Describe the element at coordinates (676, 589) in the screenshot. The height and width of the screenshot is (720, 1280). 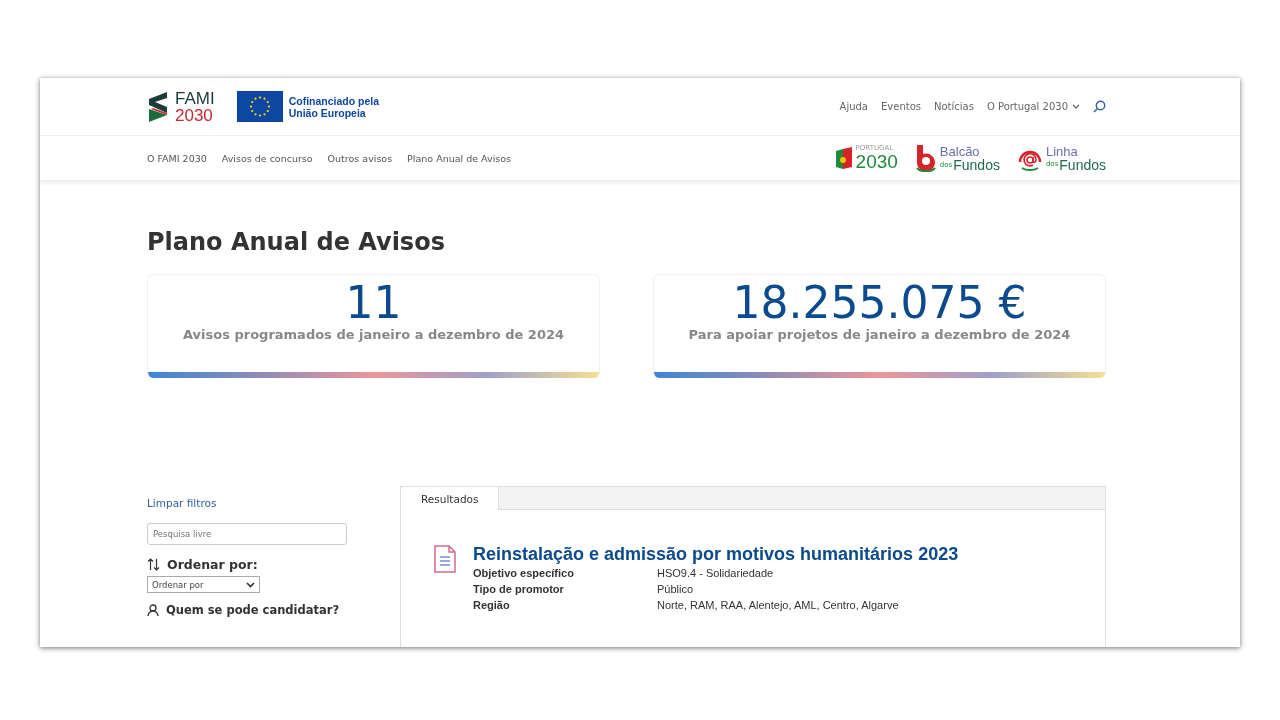
I see `field-value: Público` at that location.